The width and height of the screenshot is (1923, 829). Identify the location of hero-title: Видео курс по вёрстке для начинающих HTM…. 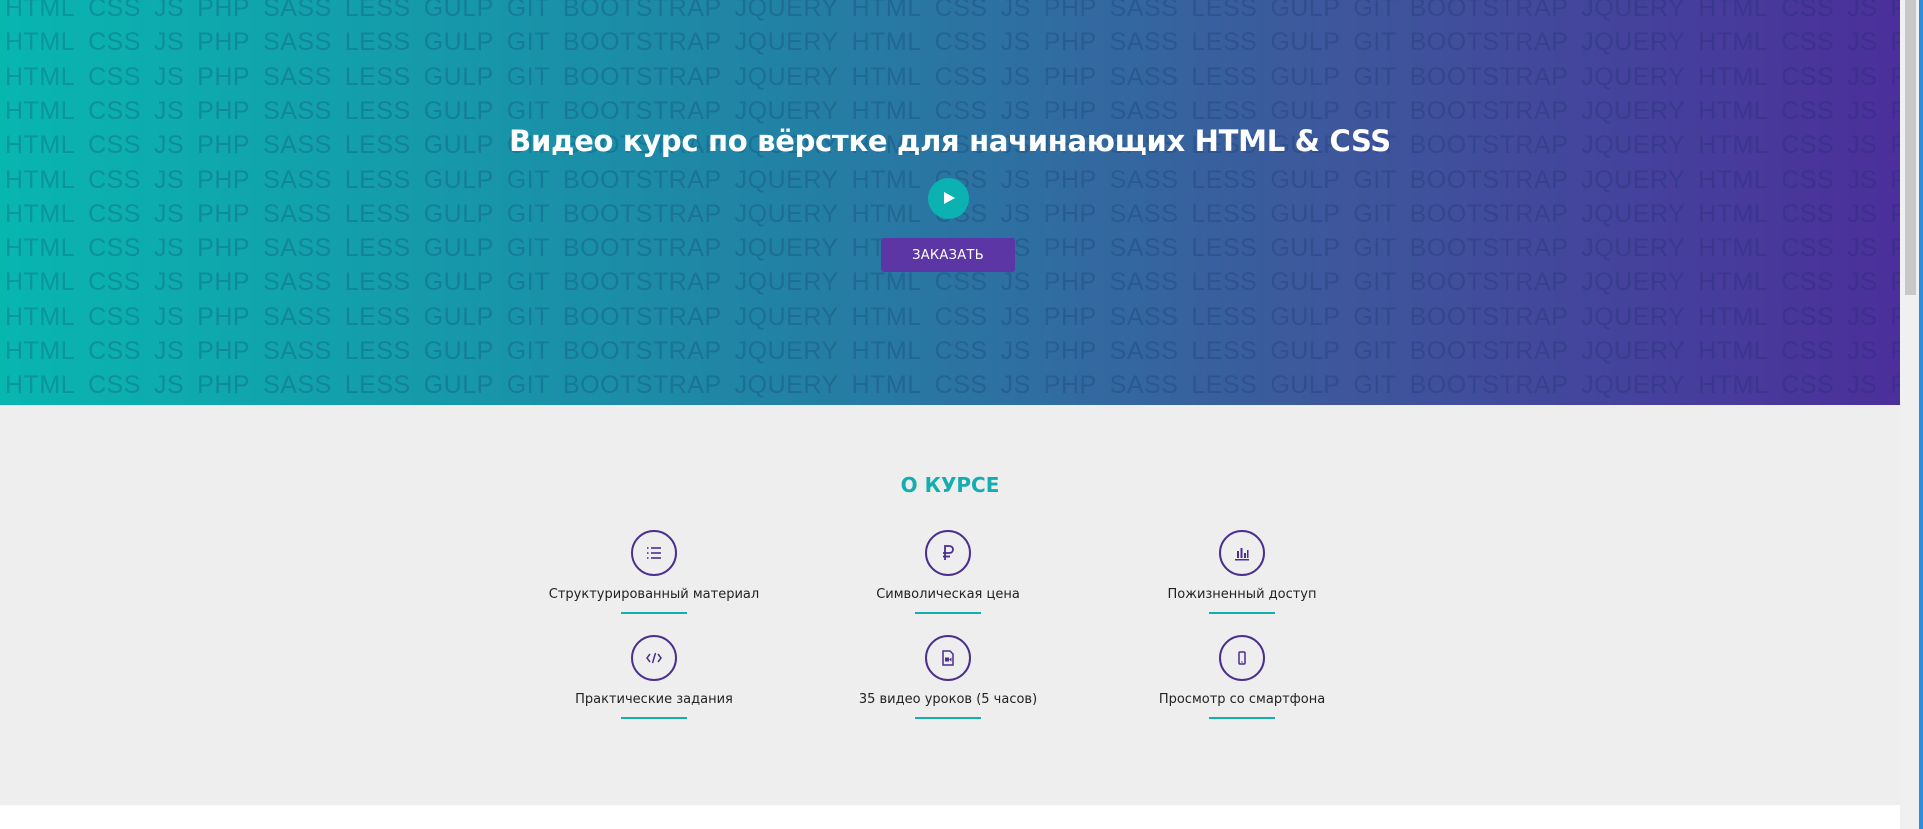
(950, 141).